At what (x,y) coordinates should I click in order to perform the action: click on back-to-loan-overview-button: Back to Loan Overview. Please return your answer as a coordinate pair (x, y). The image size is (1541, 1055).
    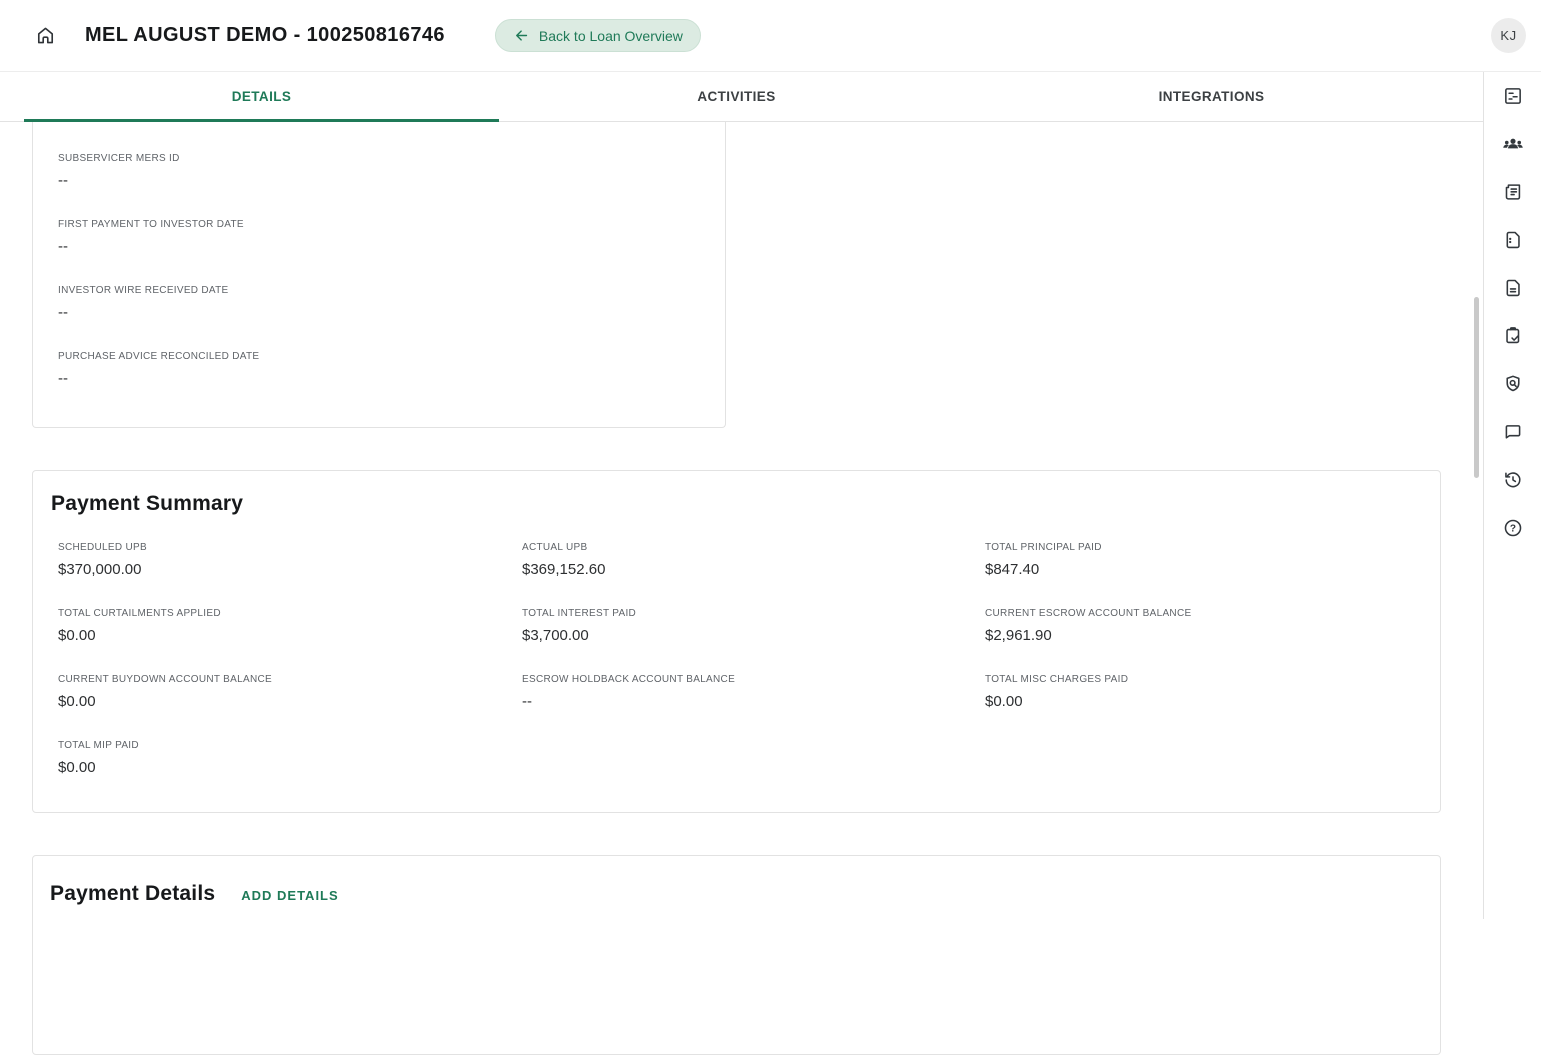
    Looking at the image, I should click on (598, 35).